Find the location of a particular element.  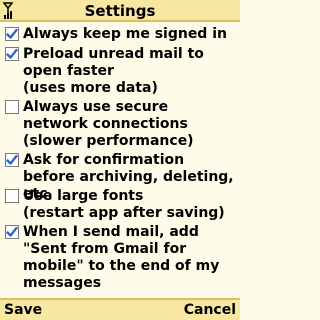

option-label: Always keep me signed in is located at coordinates (125, 34).